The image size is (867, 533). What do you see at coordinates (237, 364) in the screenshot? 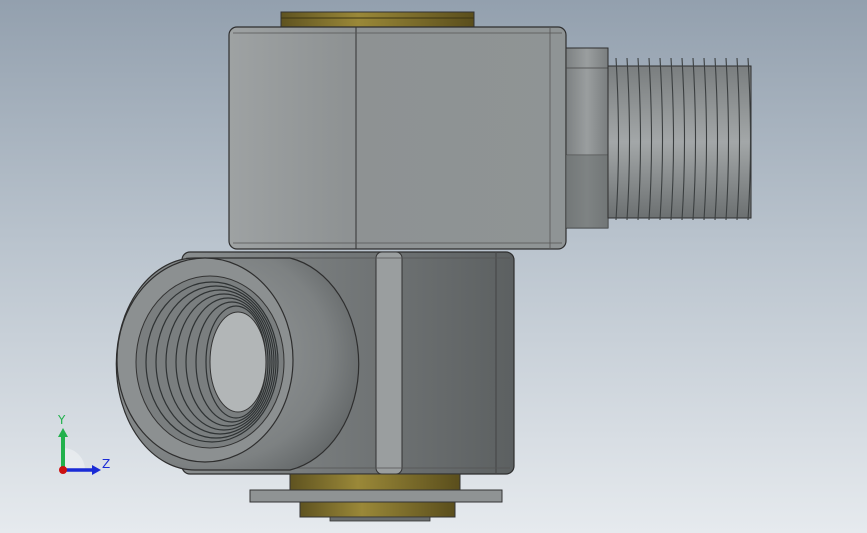
I see `female-port` at bounding box center [237, 364].